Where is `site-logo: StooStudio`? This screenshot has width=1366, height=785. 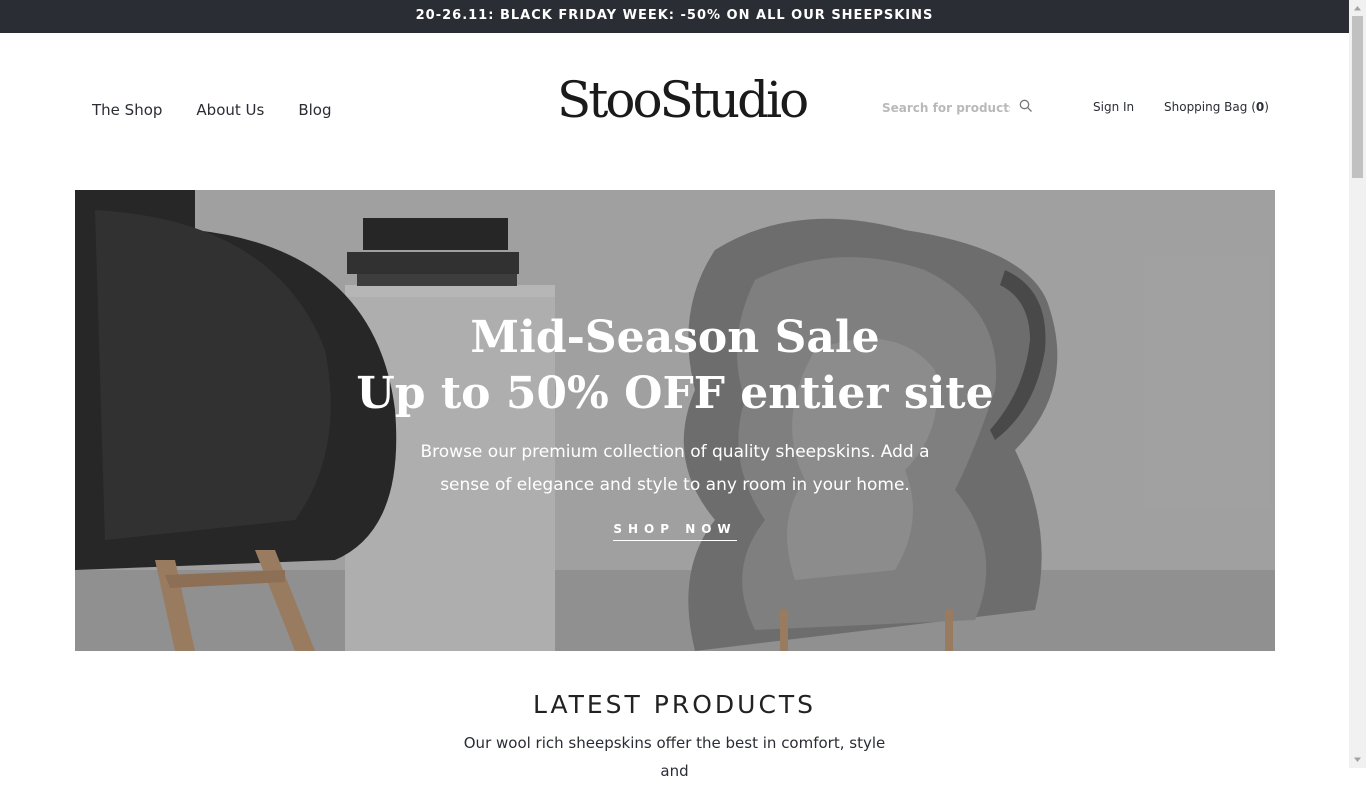 site-logo: StooStudio is located at coordinates (683, 100).